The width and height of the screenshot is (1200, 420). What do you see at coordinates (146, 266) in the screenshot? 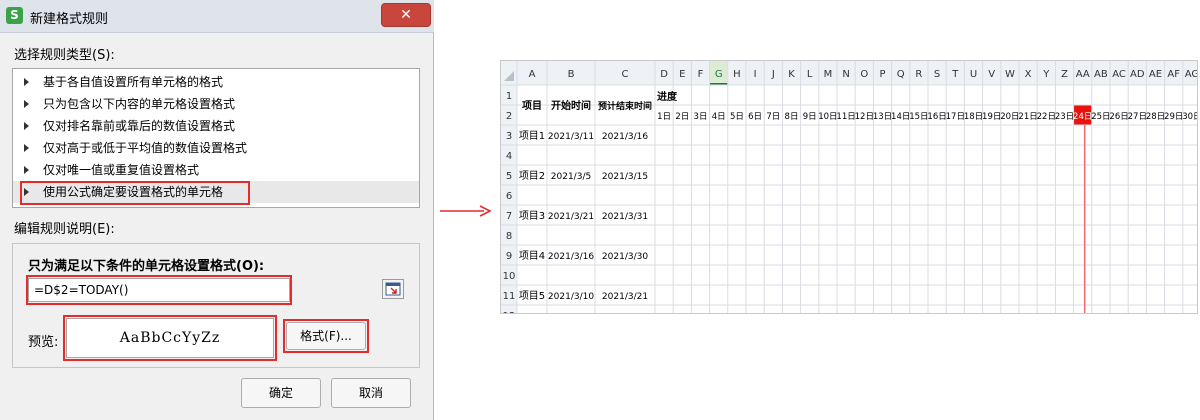
I see `condition-label: 只为满足以下条件的单元格设置格式(O):` at bounding box center [146, 266].